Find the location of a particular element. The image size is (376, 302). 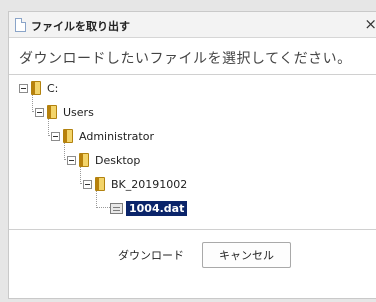

dialog-titlebar: ファイルを取り出す × is located at coordinates (192, 25).